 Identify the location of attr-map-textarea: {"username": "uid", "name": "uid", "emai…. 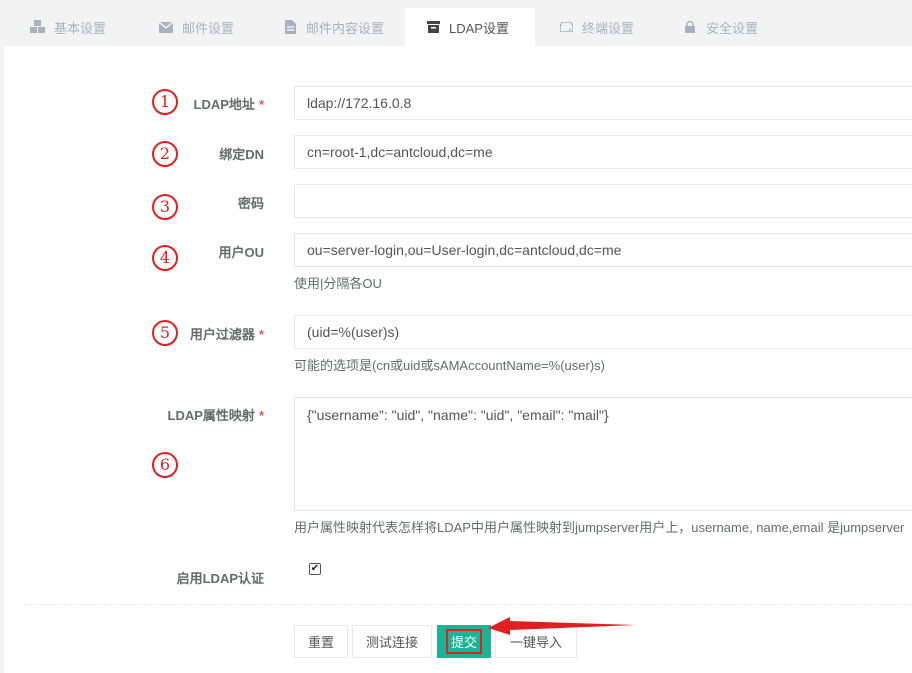
(603, 454).